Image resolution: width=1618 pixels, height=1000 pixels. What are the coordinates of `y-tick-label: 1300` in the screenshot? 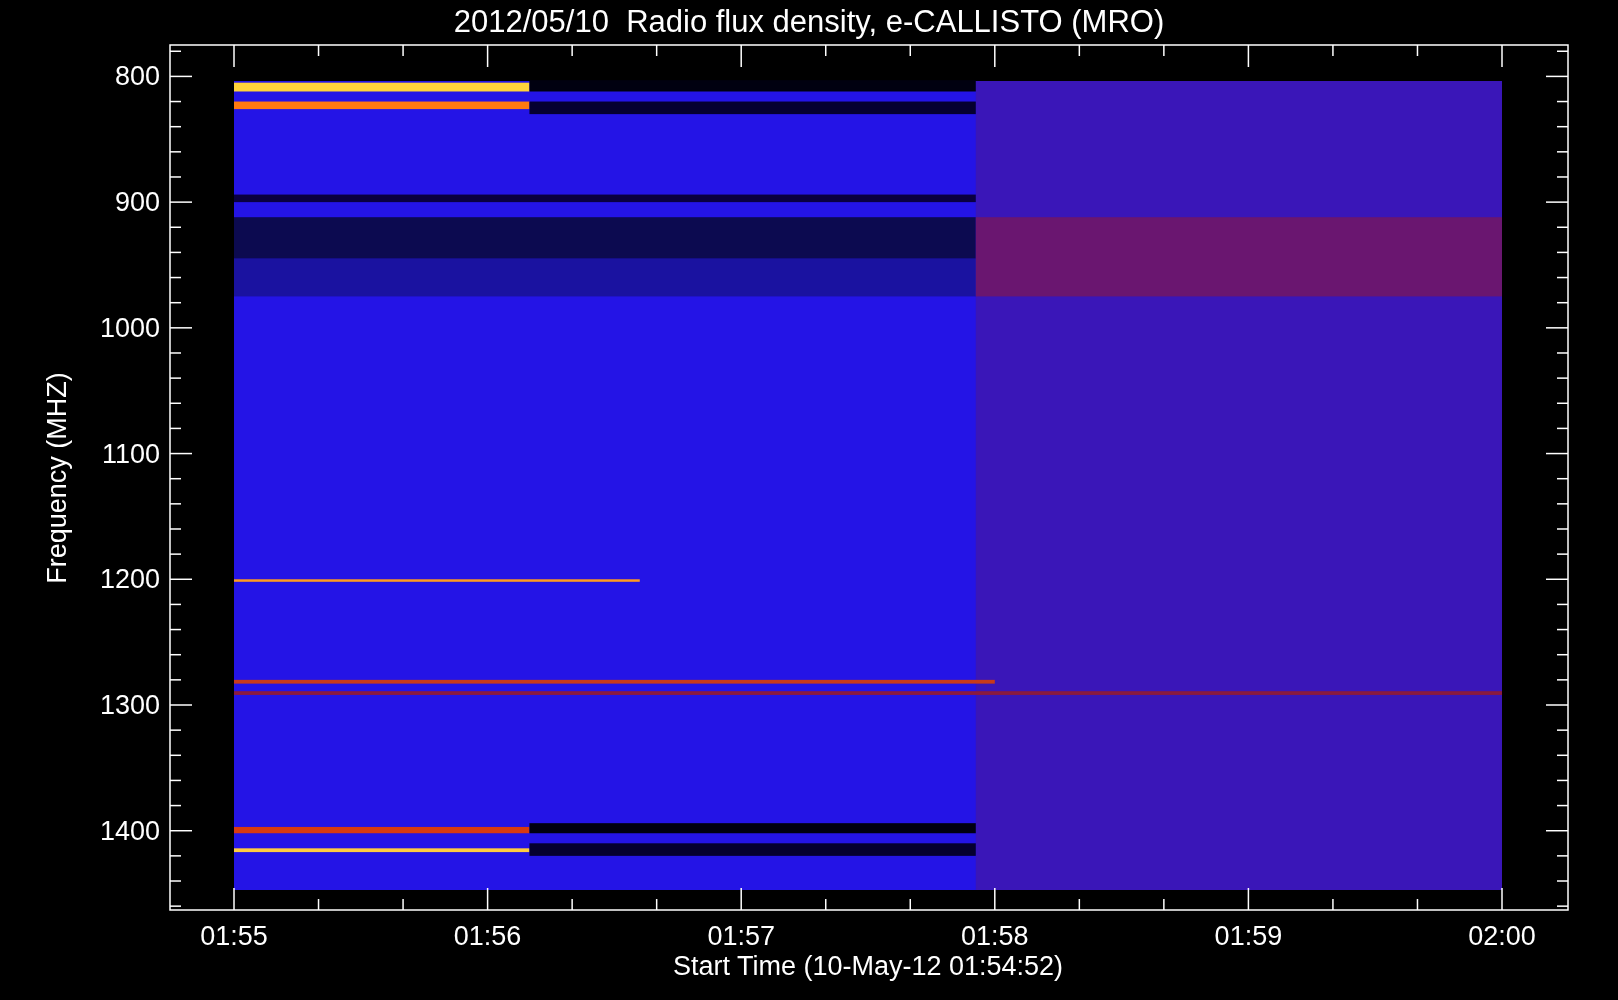 It's located at (129, 705).